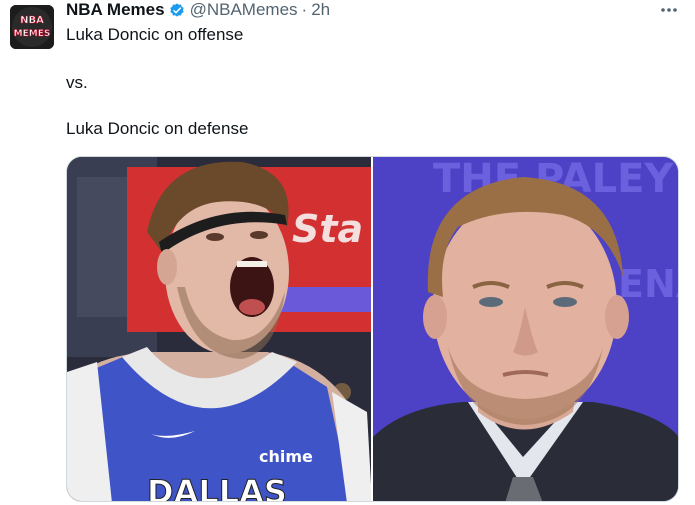 This screenshot has height=505, width=695. What do you see at coordinates (177, 10) in the screenshot?
I see `verified-badge-icon` at bounding box center [177, 10].